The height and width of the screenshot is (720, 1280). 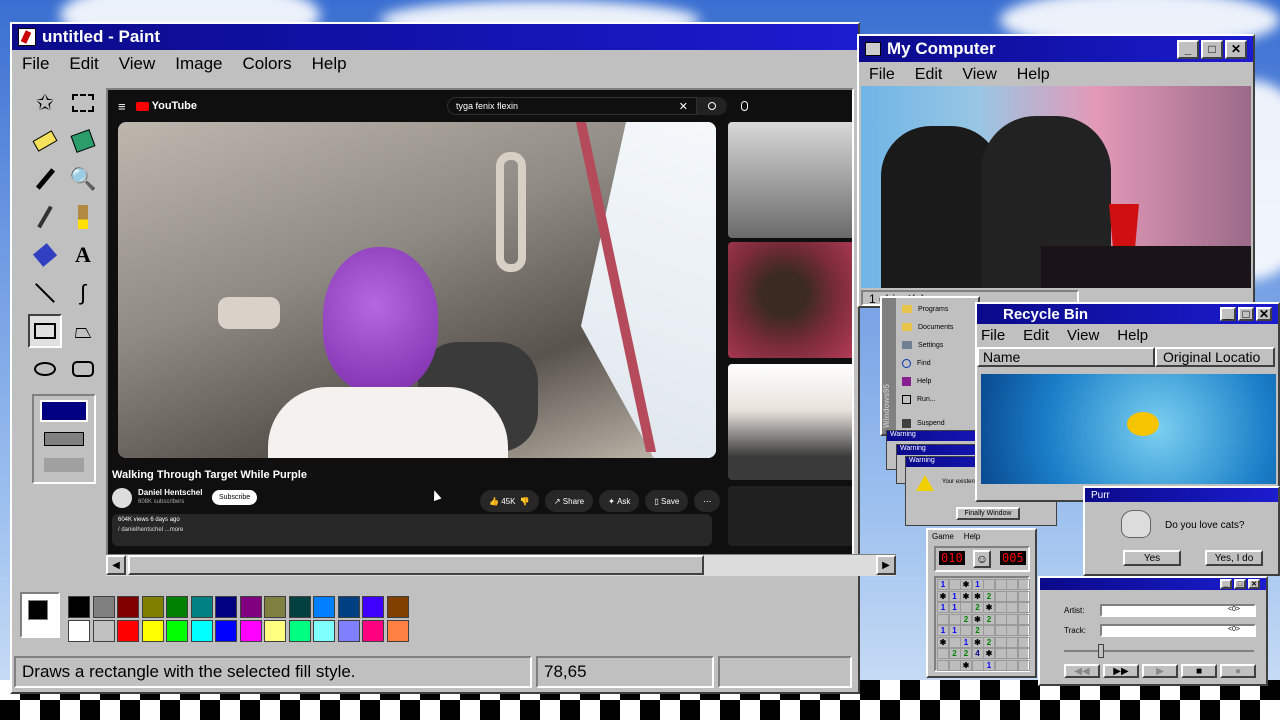 I want to click on save-button: ▯ Save, so click(x=667, y=501).